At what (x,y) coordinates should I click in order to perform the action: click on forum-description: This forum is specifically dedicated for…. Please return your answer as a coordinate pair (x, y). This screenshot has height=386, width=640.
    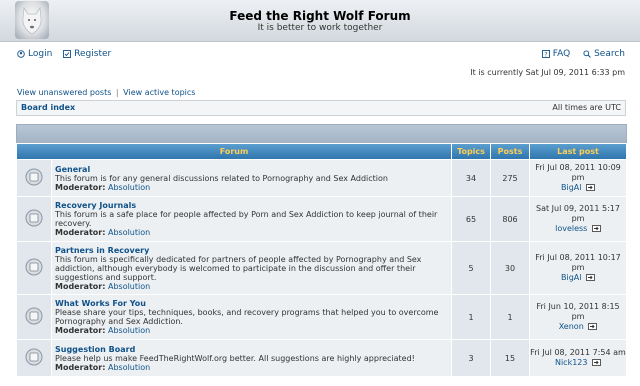
    Looking at the image, I should click on (238, 268).